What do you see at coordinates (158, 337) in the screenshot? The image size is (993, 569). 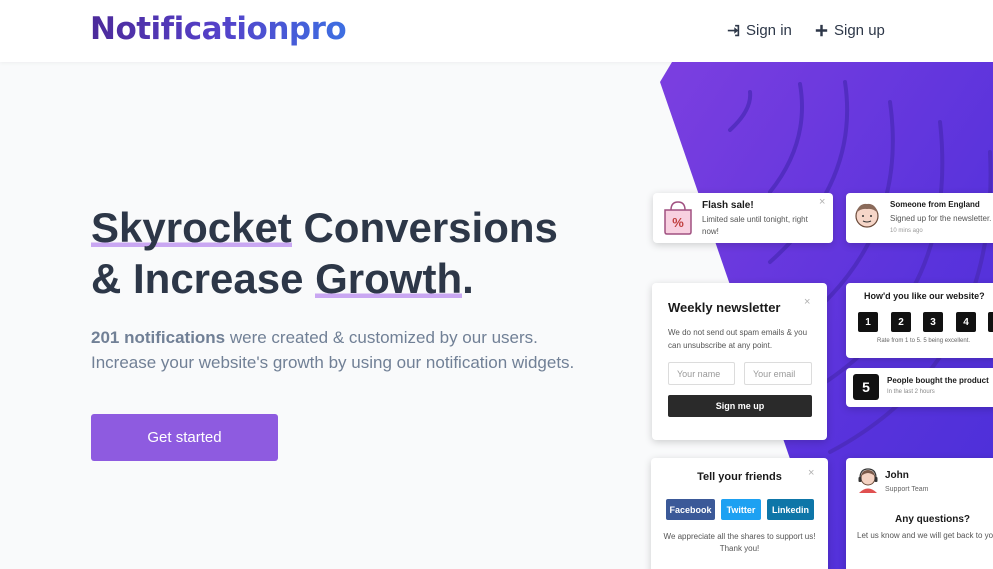 I see `notification-count: 201 notifications` at bounding box center [158, 337].